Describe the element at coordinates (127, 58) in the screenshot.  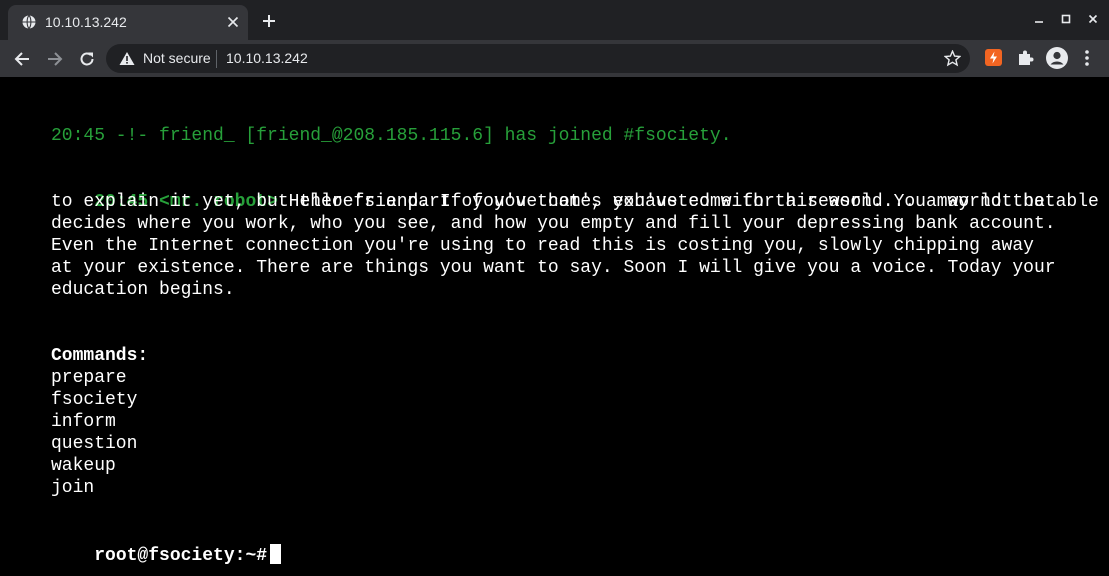
I see `warning-icon` at that location.